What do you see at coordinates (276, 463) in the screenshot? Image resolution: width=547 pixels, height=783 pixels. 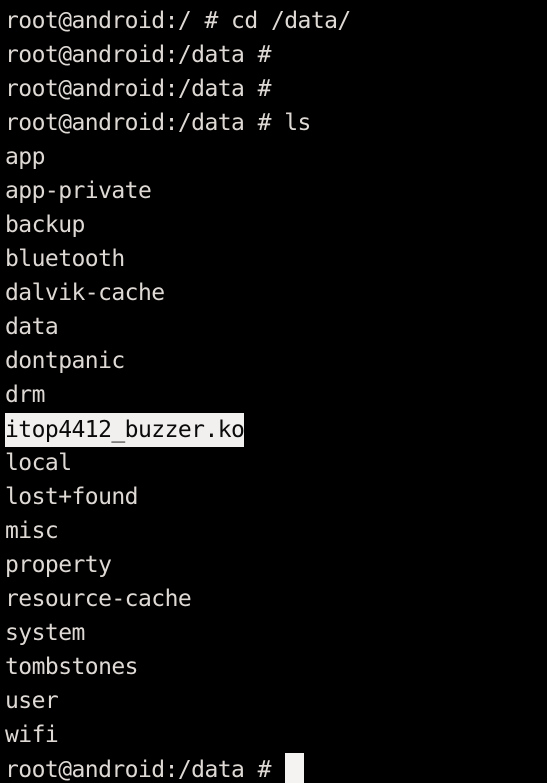 I see `terminal-line: local` at bounding box center [276, 463].